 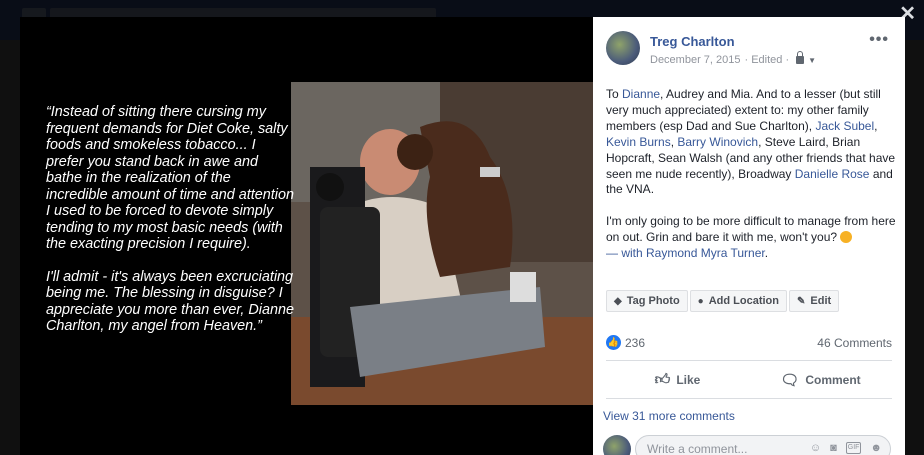 I want to click on post-date: December 7, 2015, so click(x=695, y=60).